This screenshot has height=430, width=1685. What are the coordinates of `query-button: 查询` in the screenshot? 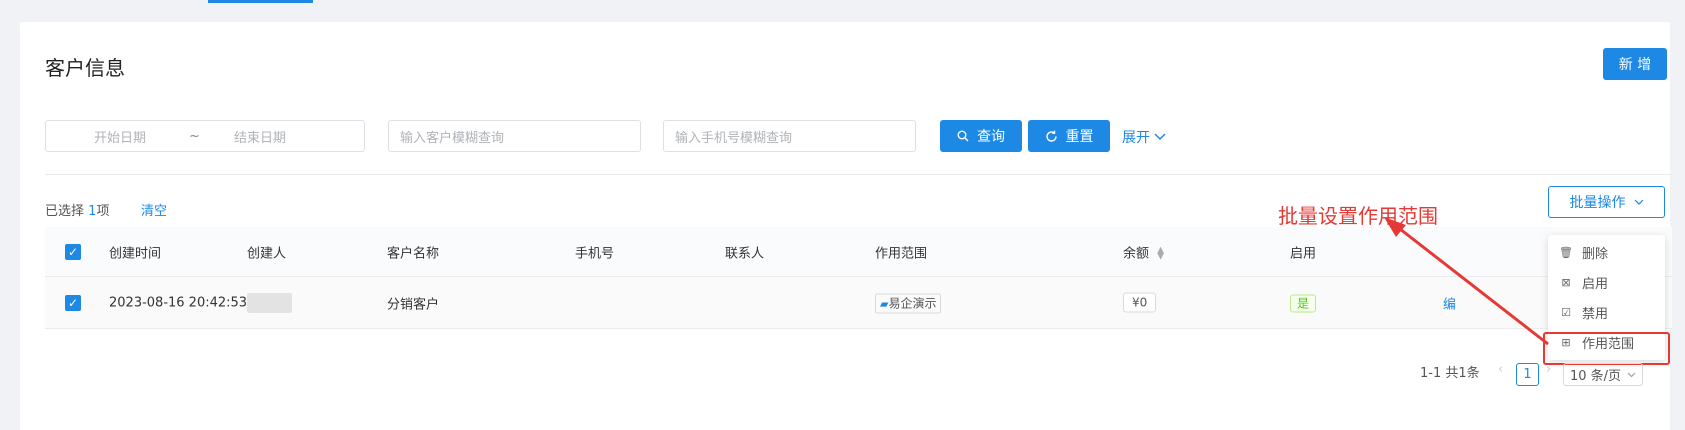 It's located at (981, 136).